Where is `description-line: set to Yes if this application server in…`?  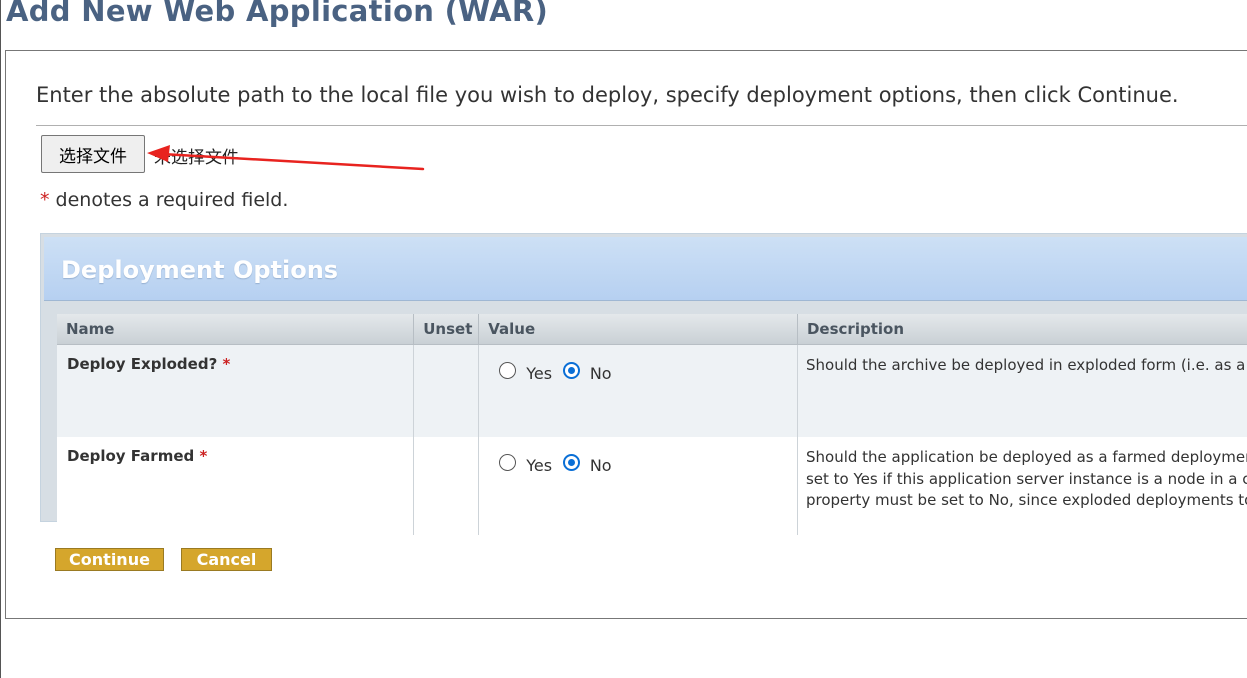
description-line: set to Yes if this application server in… is located at coordinates (1026, 478).